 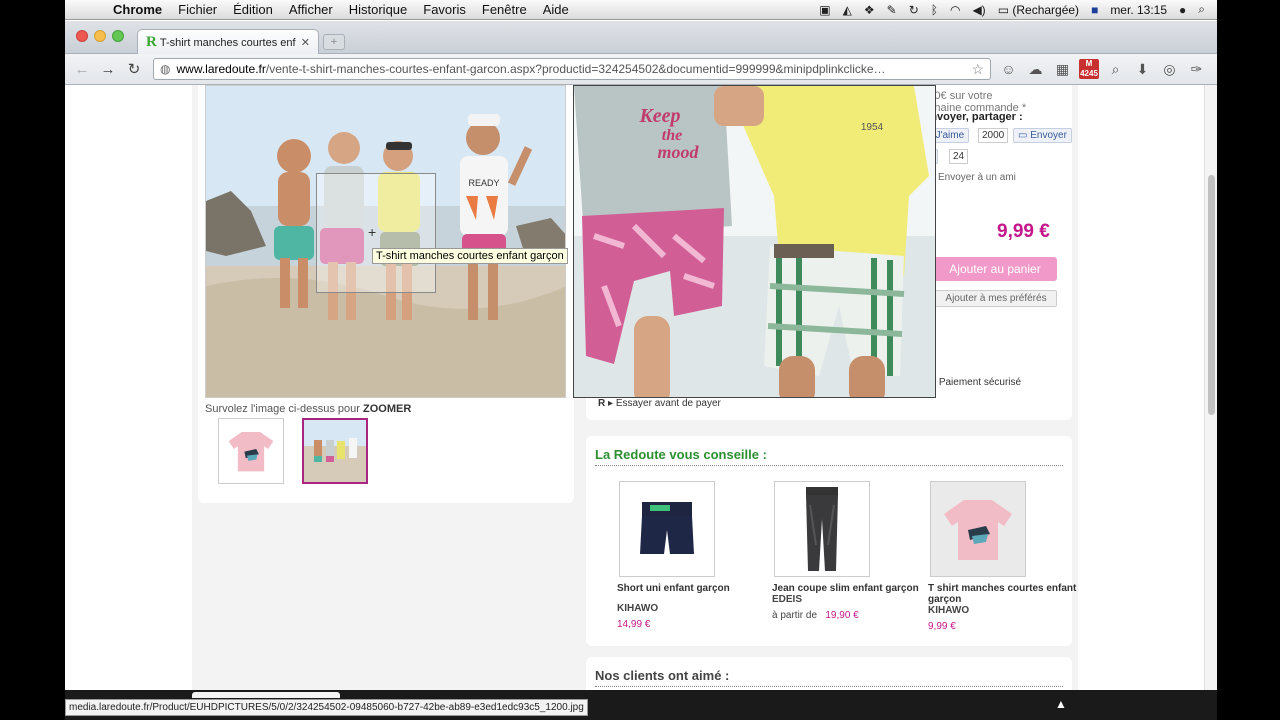 I want to click on product-price: à partir de 19,90 €, so click(x=815, y=615).